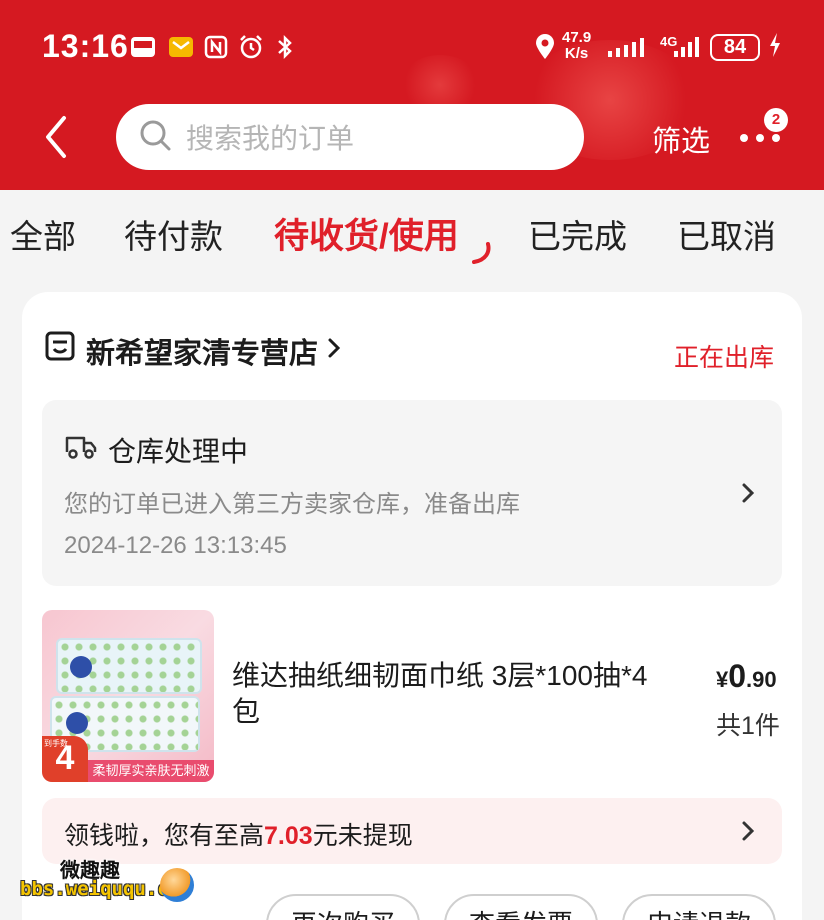 The height and width of the screenshot is (920, 824). What do you see at coordinates (334, 348) in the screenshot?
I see `store-chevron-icon` at bounding box center [334, 348].